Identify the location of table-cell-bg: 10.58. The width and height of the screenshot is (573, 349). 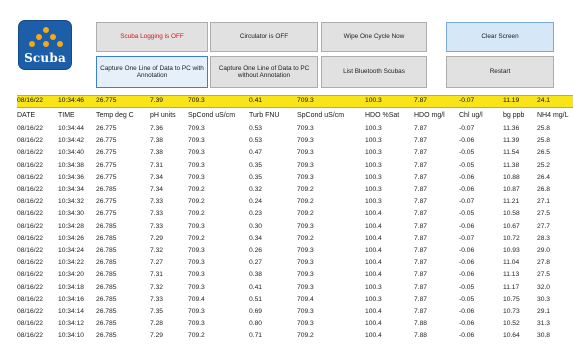
(511, 214).